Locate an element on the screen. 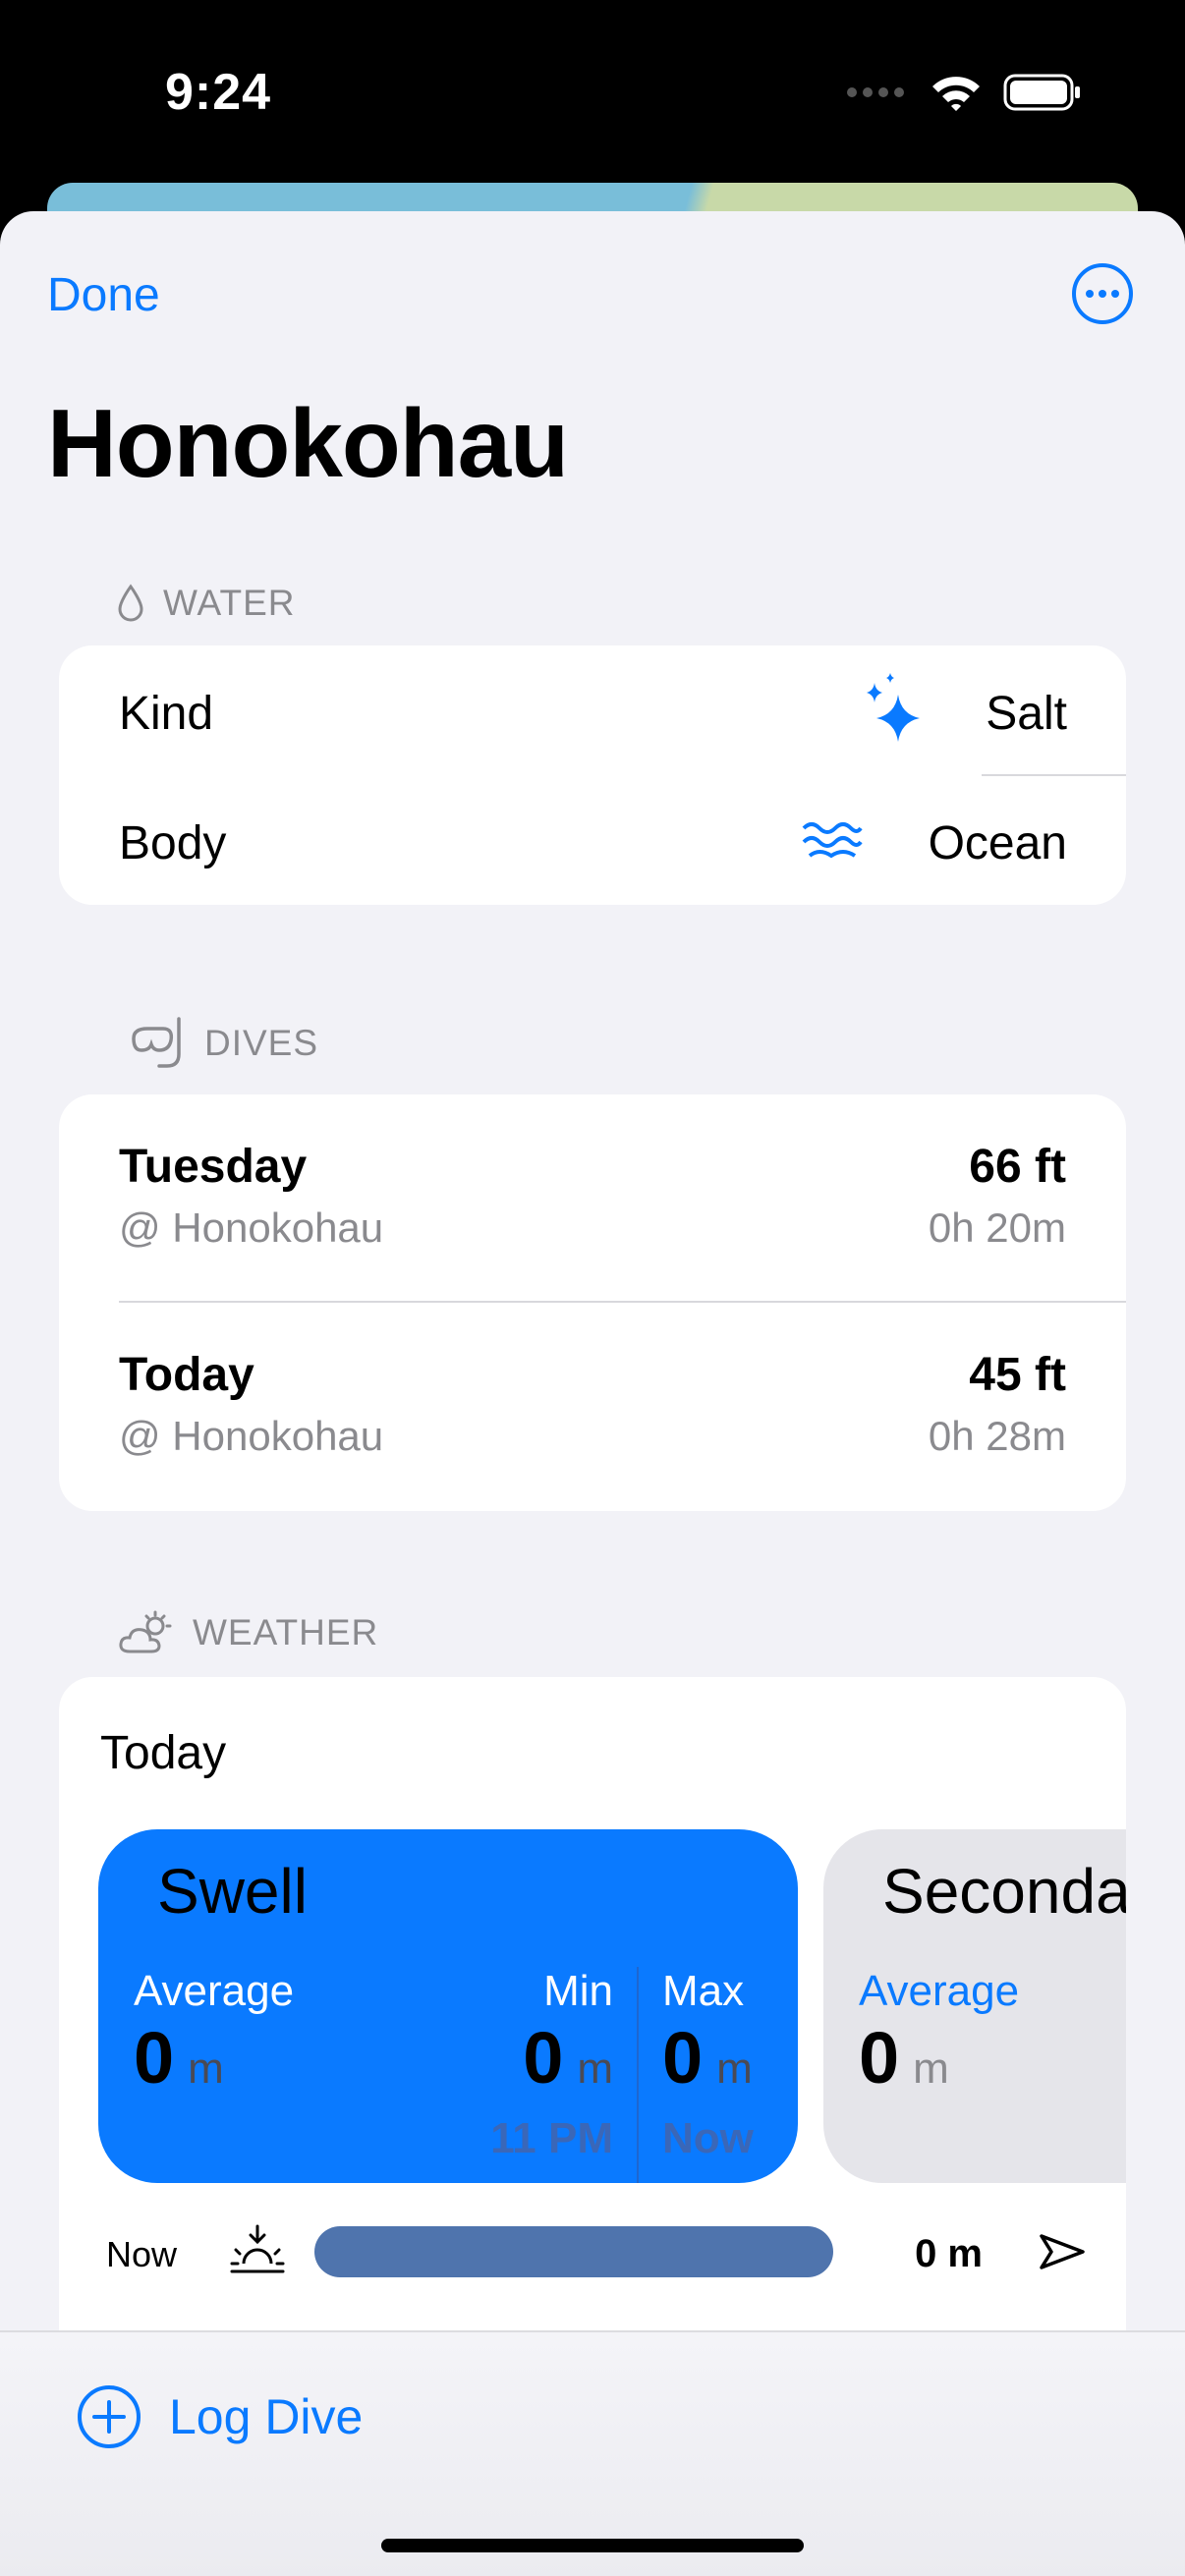  dives-section-header: DIVES is located at coordinates (224, 1043).